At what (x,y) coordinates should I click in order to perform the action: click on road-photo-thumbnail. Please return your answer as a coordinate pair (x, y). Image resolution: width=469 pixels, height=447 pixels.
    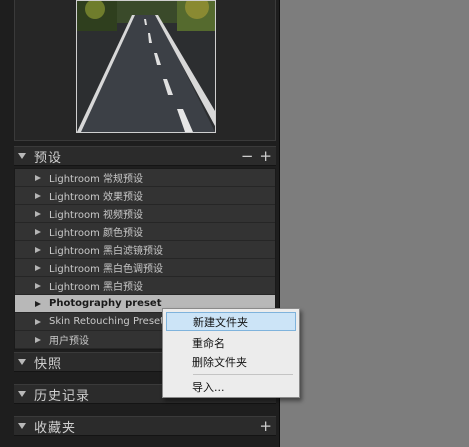
    Looking at the image, I should click on (146, 66).